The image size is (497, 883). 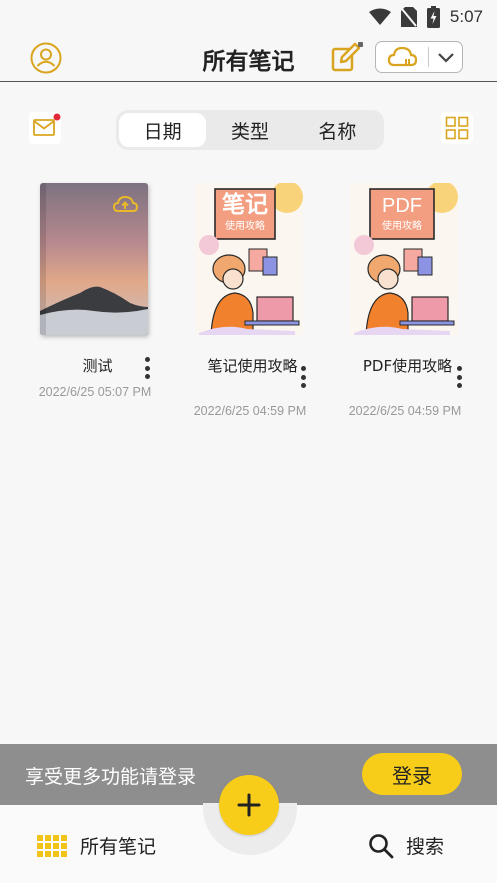 I want to click on cover-heading: PDF, so click(x=402, y=206).